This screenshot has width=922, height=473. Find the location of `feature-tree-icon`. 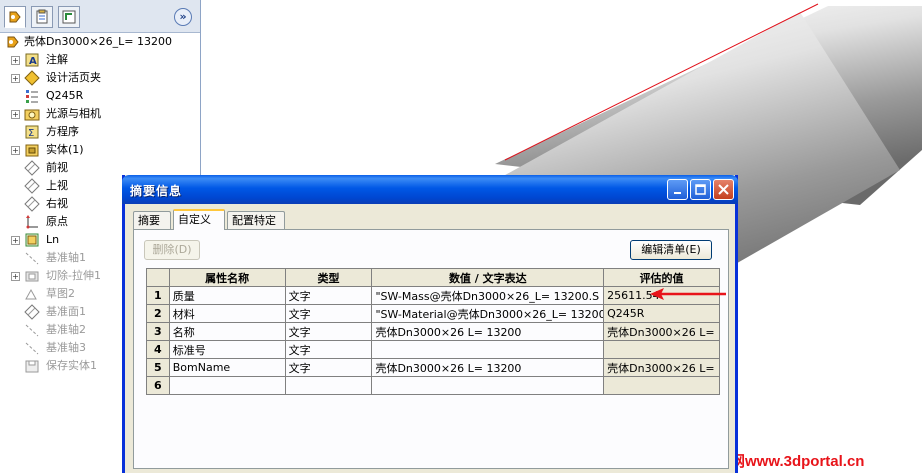

feature-tree-icon is located at coordinates (15, 17).